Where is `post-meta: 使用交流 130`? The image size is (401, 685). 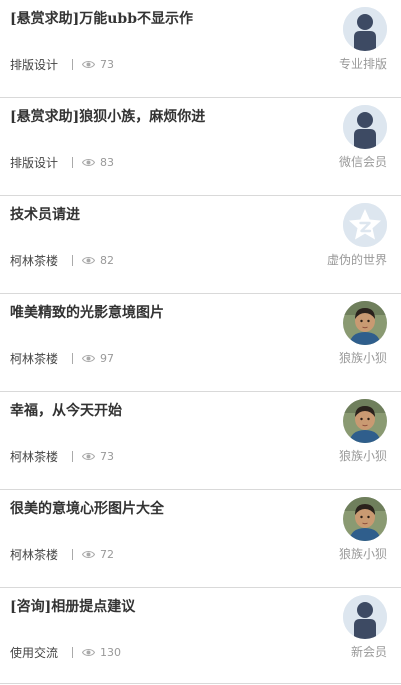
post-meta: 使用交流 130 is located at coordinates (65, 652).